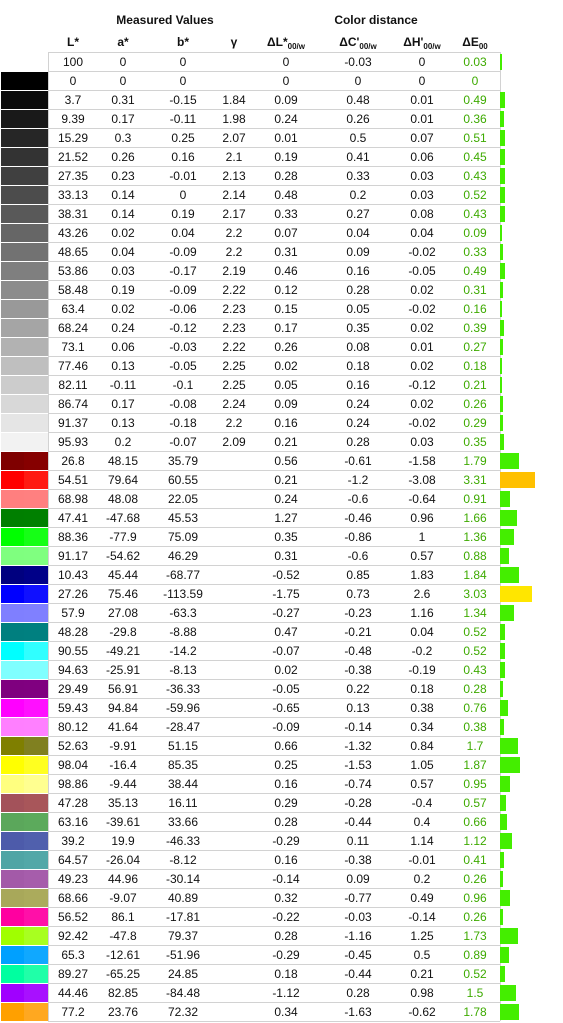  What do you see at coordinates (73, 480) in the screenshot?
I see `cell-l: 54.51` at bounding box center [73, 480].